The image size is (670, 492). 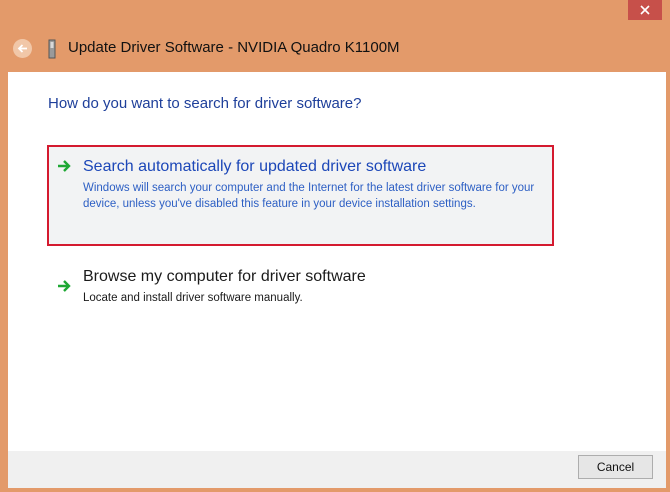 I want to click on close-button, so click(x=645, y=10).